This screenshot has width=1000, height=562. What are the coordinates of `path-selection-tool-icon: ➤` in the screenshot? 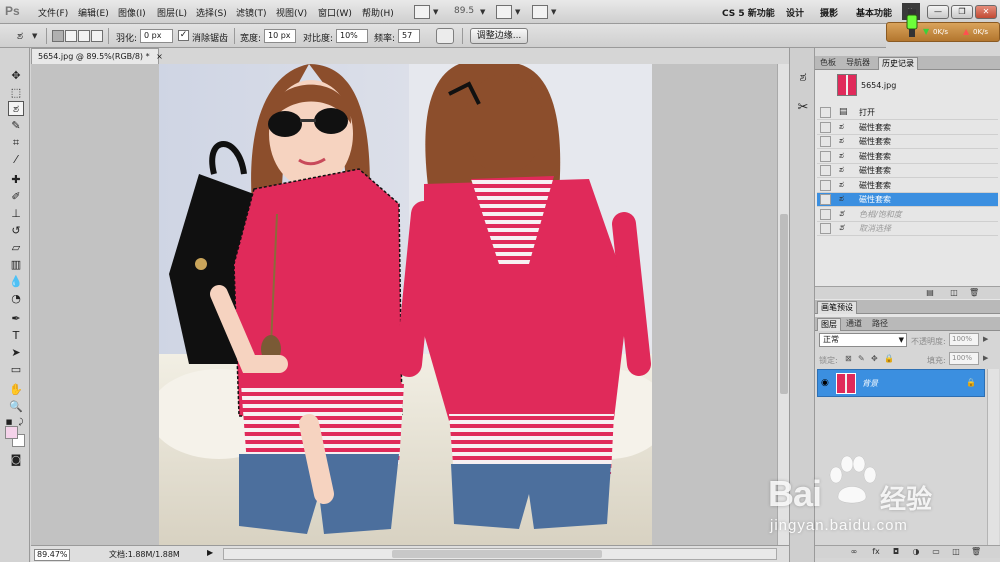 It's located at (16, 352).